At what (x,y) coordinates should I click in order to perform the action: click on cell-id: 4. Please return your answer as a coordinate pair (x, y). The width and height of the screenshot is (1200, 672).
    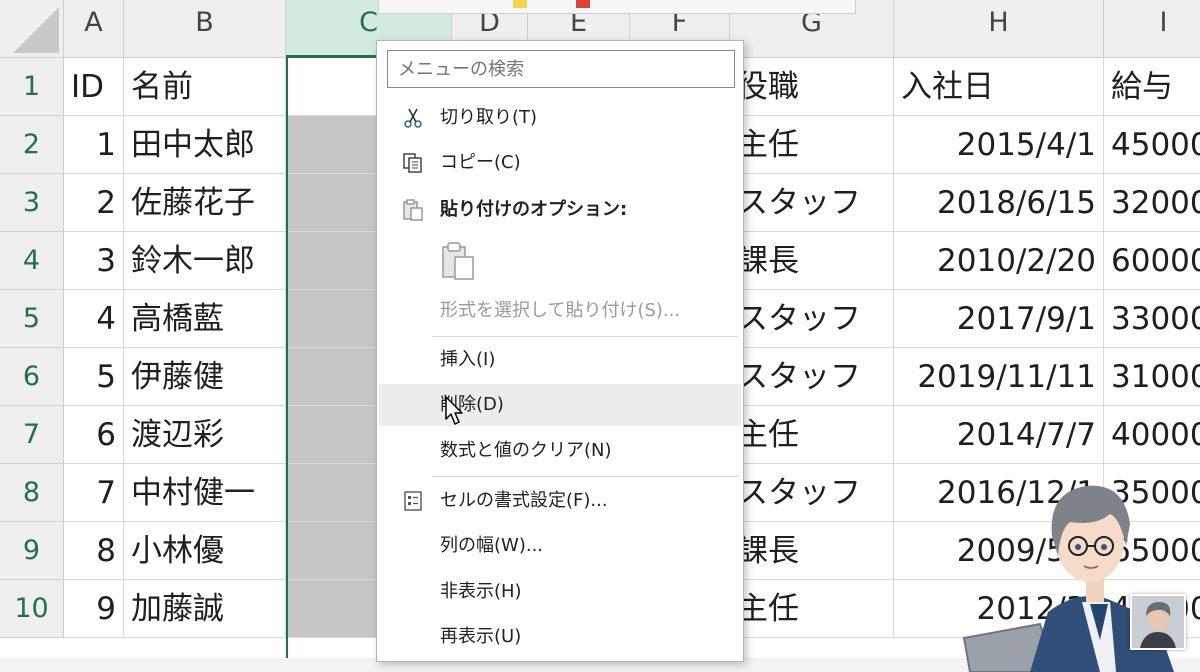
    Looking at the image, I should click on (94, 319).